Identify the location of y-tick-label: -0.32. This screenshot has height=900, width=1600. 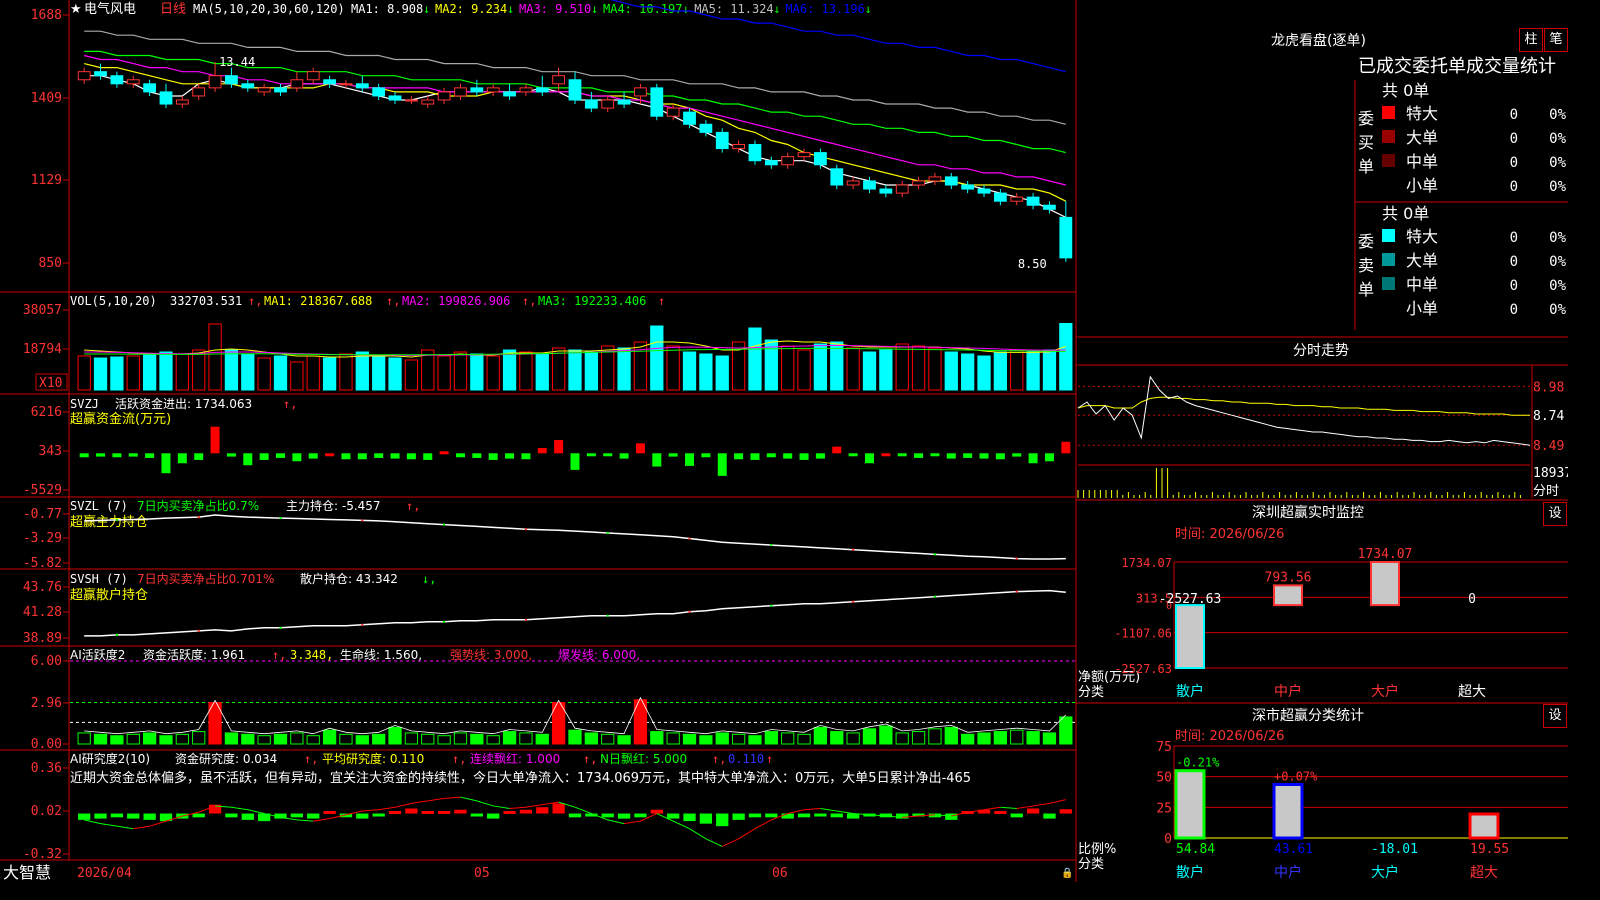
(42, 854).